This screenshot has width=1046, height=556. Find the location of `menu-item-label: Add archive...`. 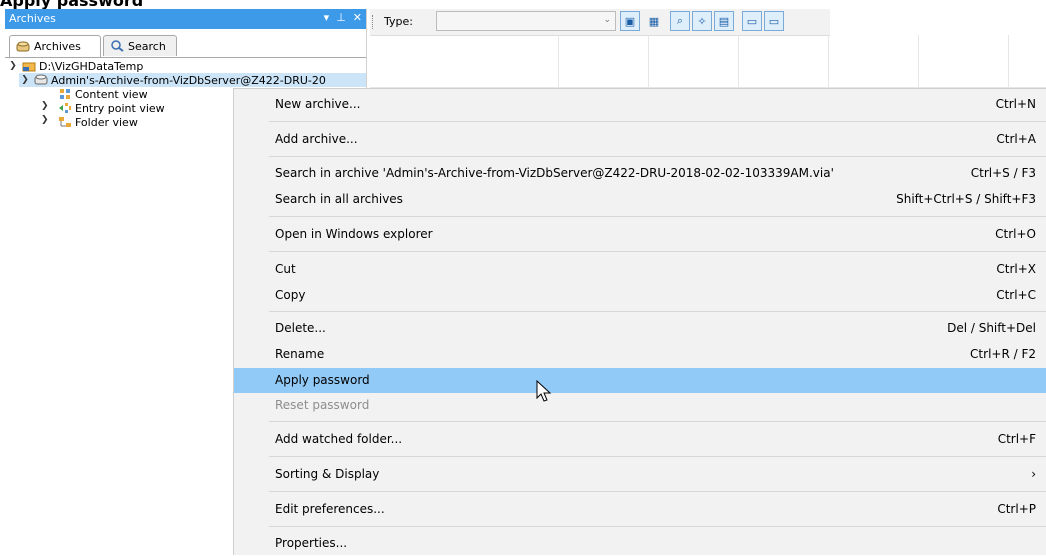

menu-item-label: Add archive... is located at coordinates (316, 139).